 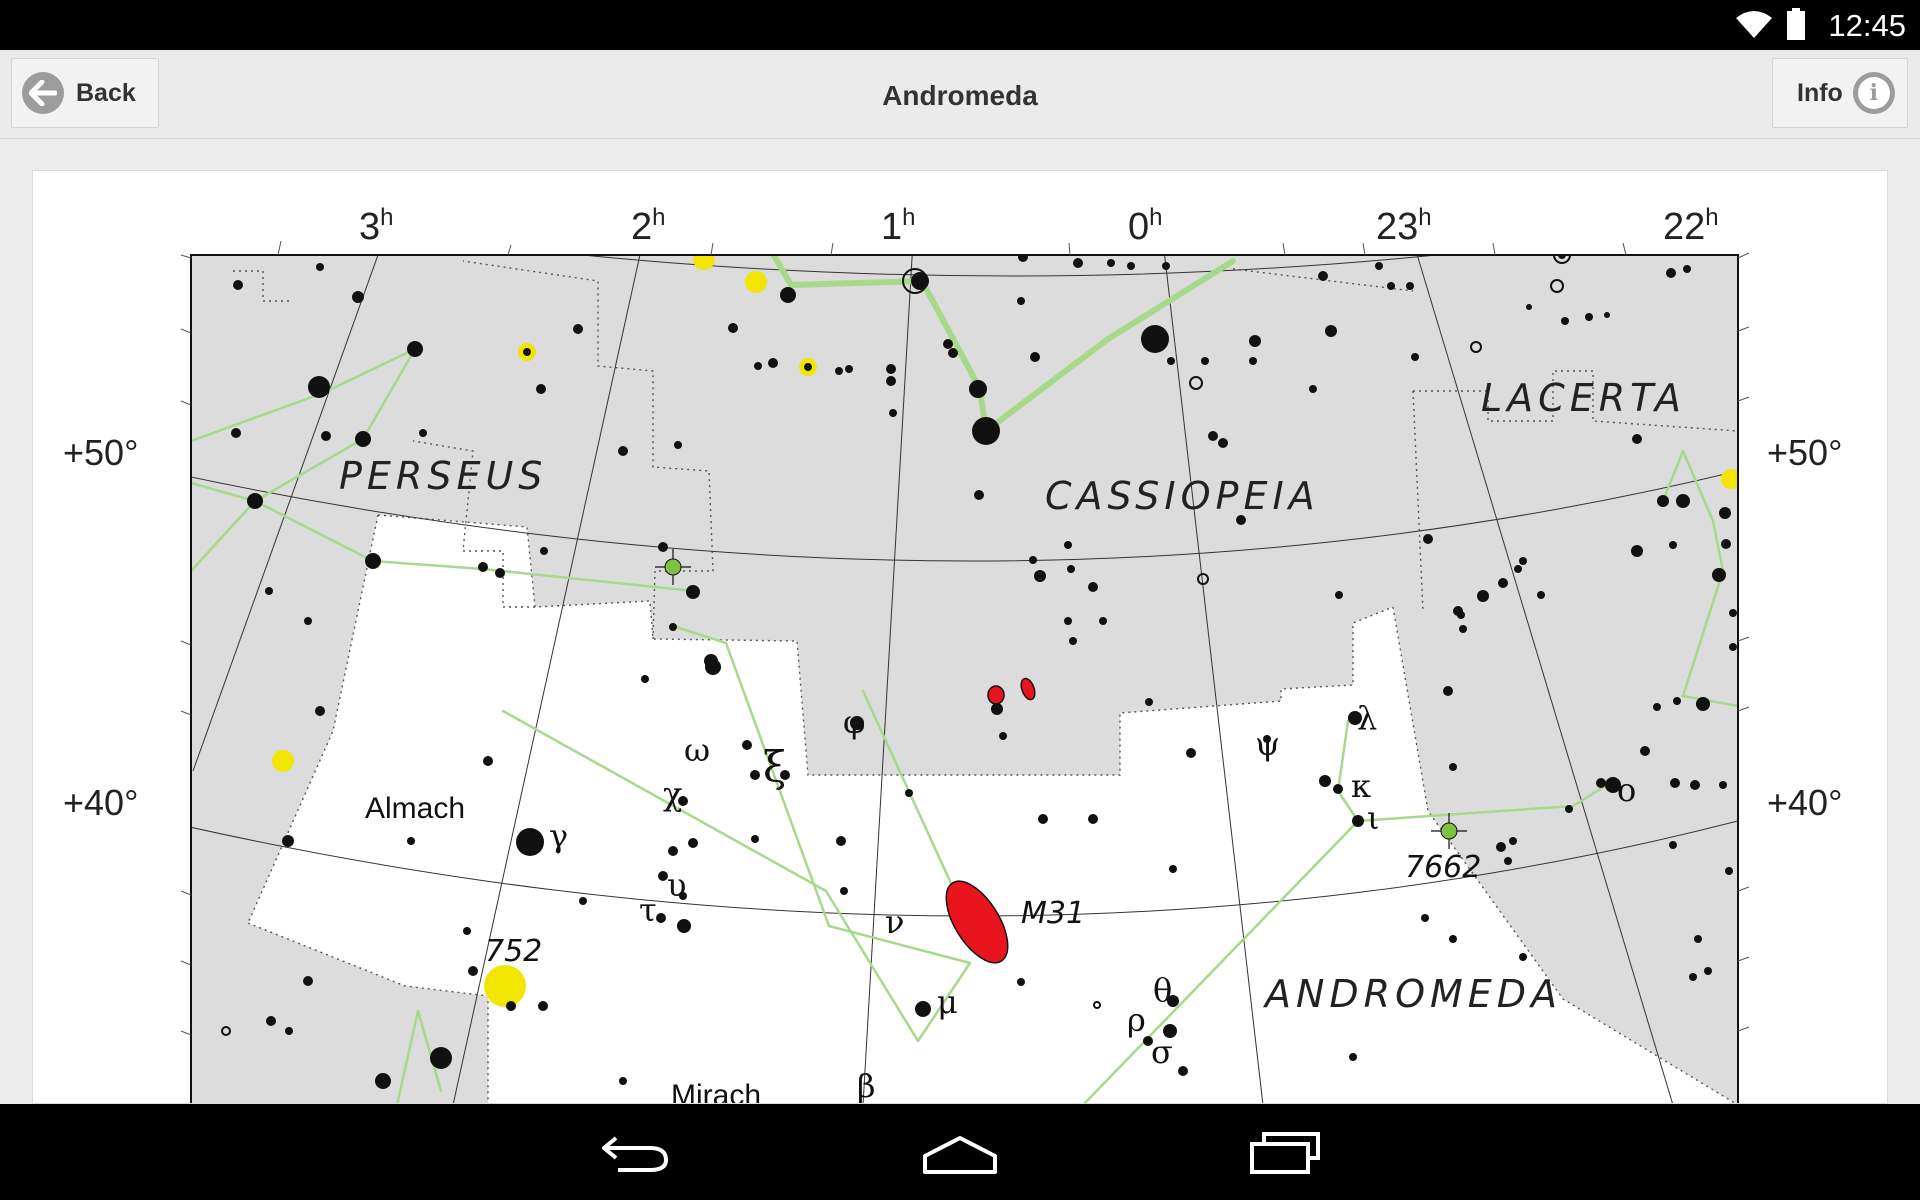 I want to click on greek-label-mu: μ, so click(x=947, y=1002).